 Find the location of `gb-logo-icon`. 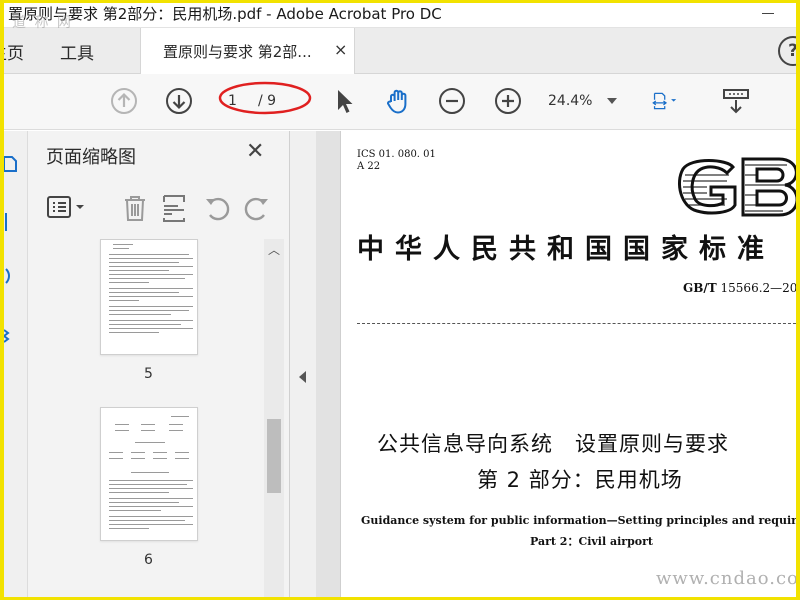

gb-logo-icon is located at coordinates (738, 187).